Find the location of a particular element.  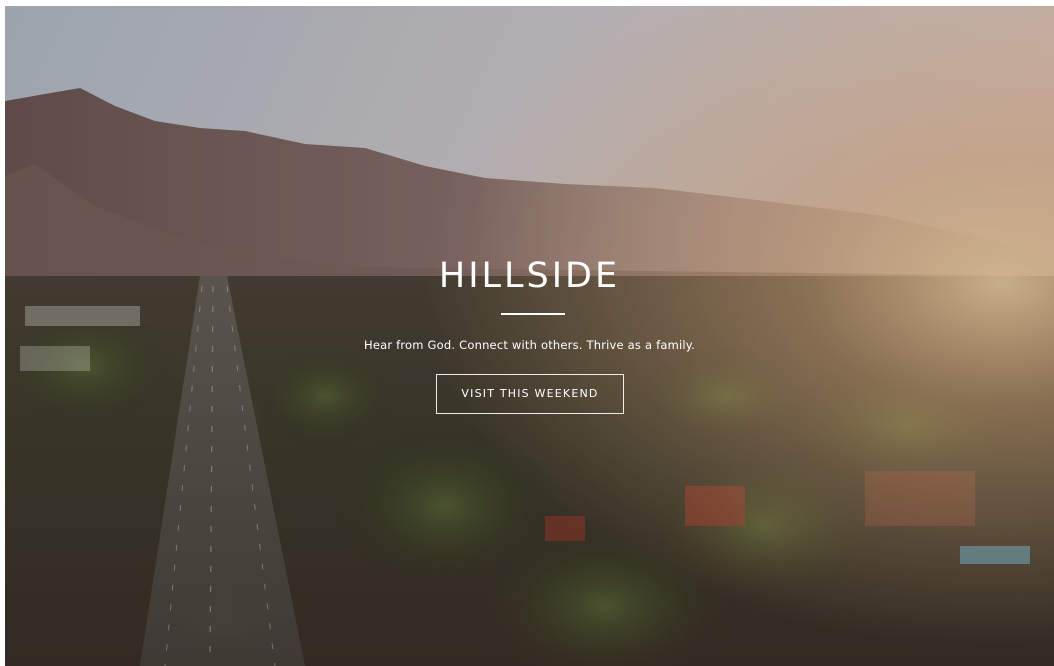

visit-this-weekend-button: VISIT THIS WEEKEND is located at coordinates (530, 394).